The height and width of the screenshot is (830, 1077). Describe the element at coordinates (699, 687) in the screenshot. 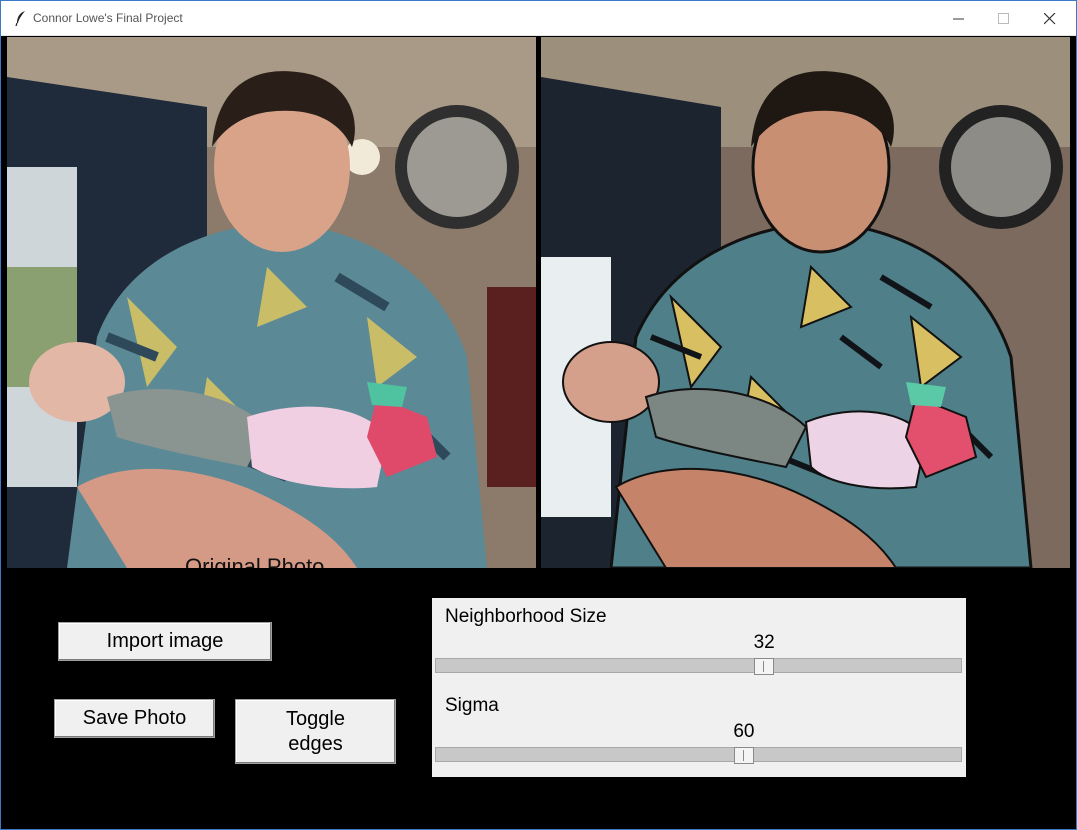

I see `sliders-panel: Neighborhood Size 32 Sigma 60` at that location.